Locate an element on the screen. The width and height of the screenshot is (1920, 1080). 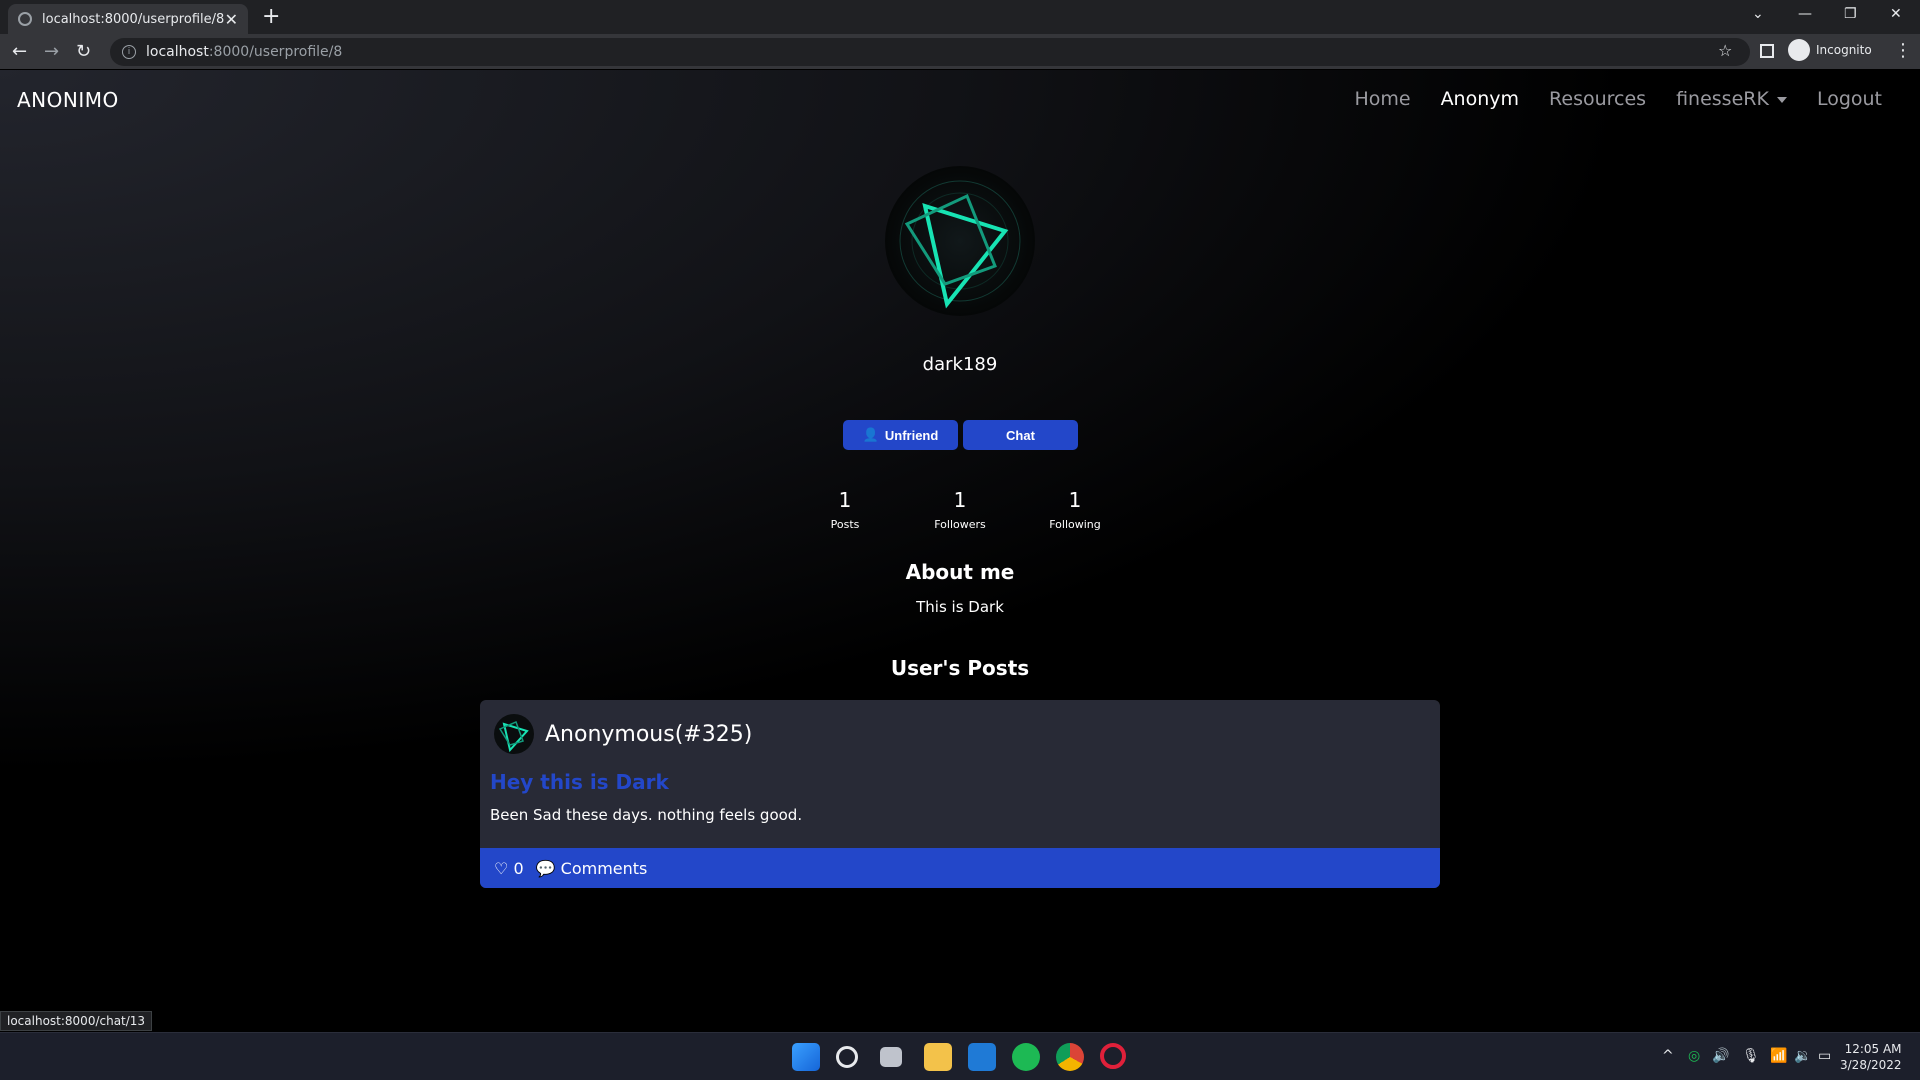
stat-followers-label: Followers is located at coordinates (960, 524).